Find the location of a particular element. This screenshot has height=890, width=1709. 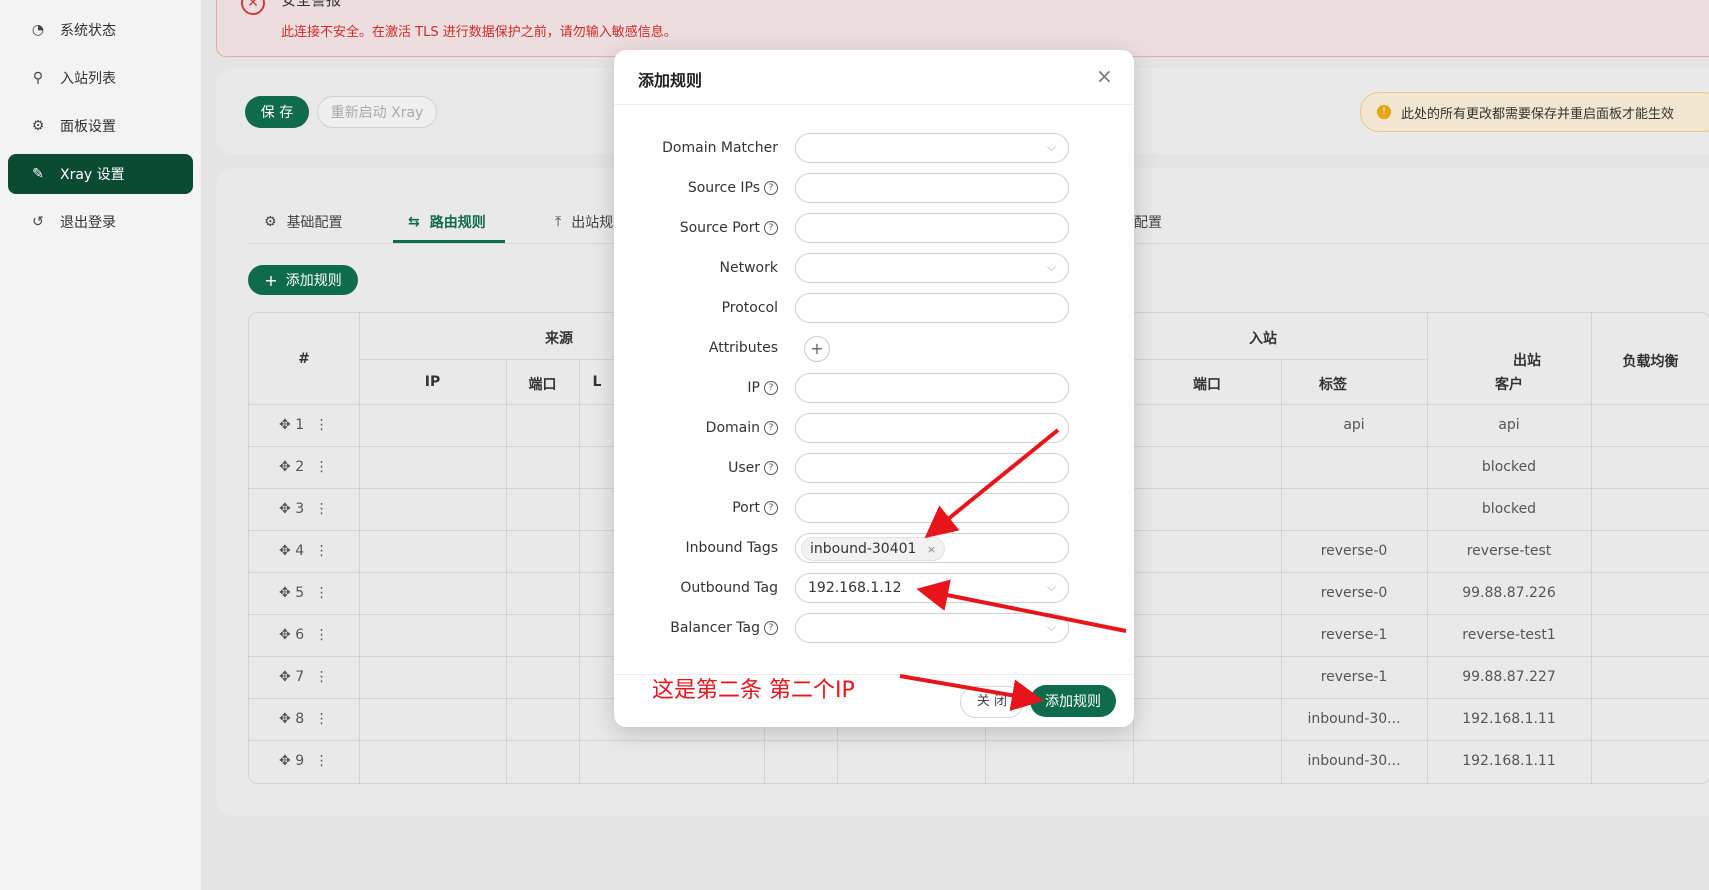

annotation-text: 这是第二条 第二个IP is located at coordinates (753, 690).